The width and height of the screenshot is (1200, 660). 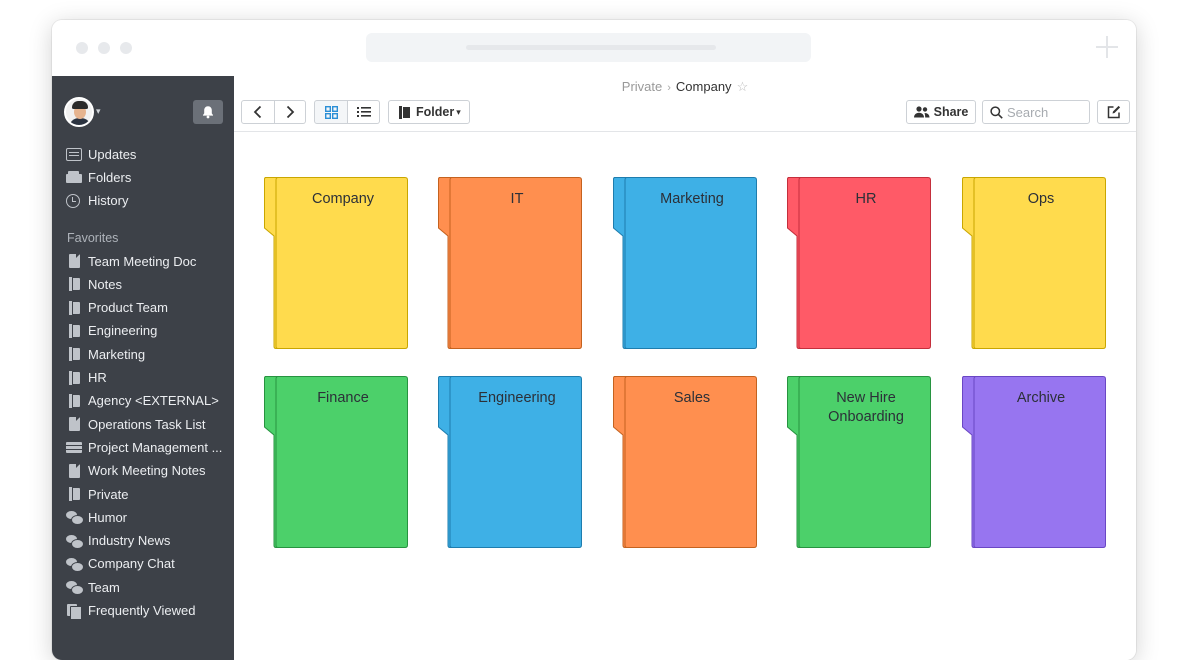 I want to click on sidebar-item-work-meeting-notes: Work Meeting Notes, so click(x=136, y=471).